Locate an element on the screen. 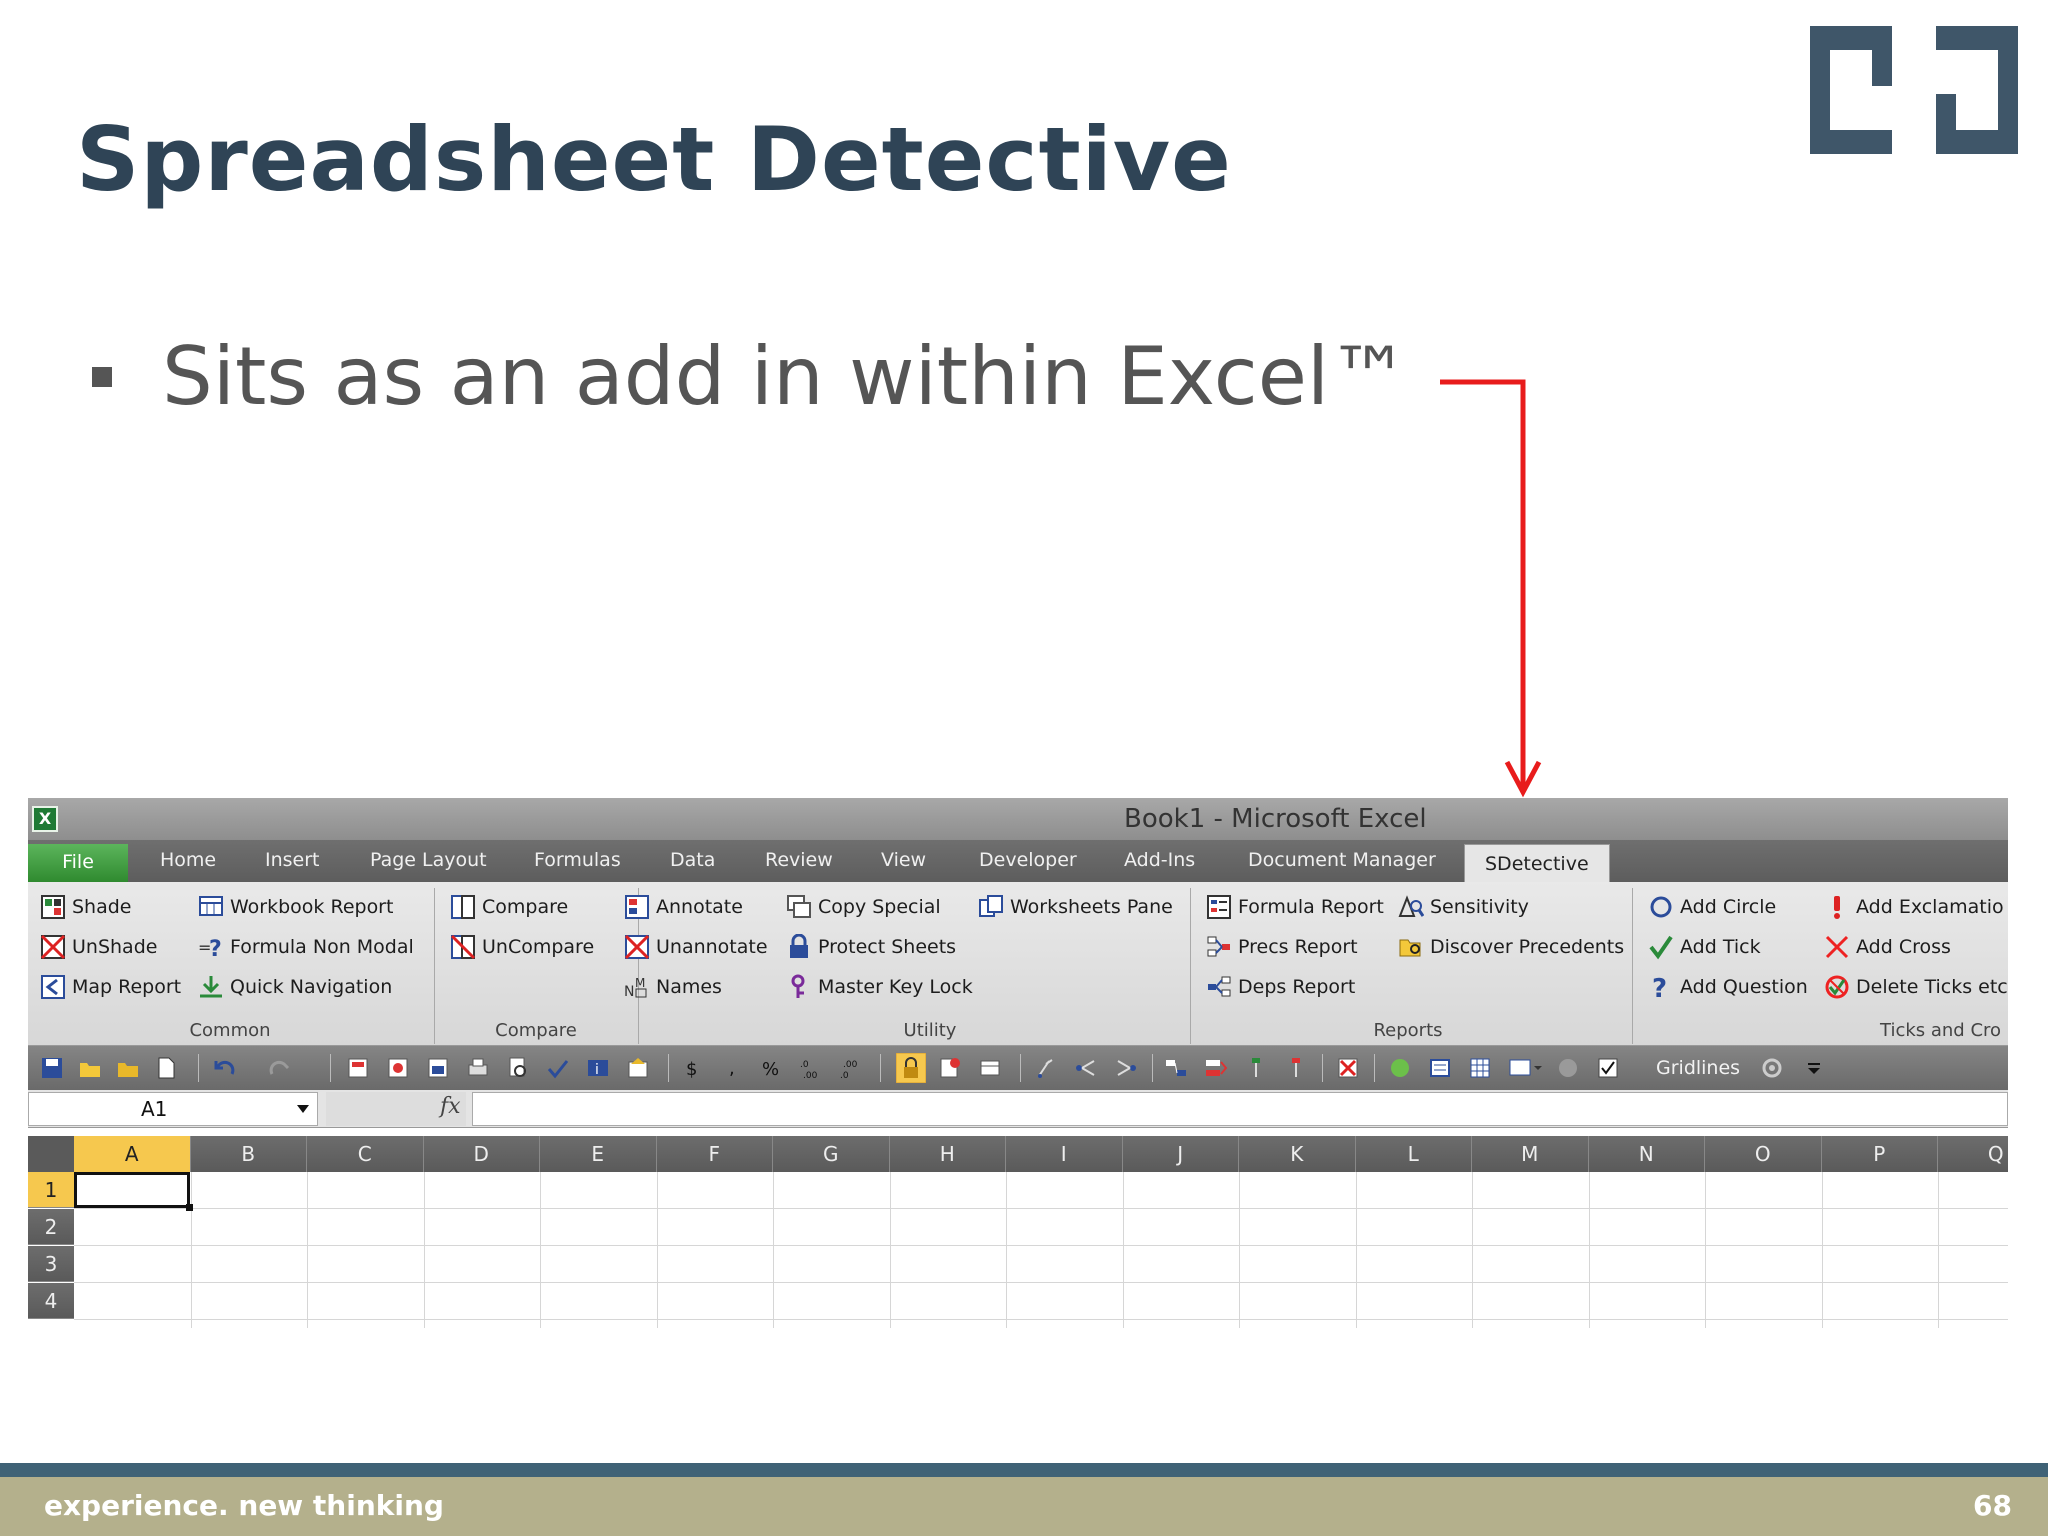 The width and height of the screenshot is (2048, 1536). settings-icon is located at coordinates (1772, 1068).